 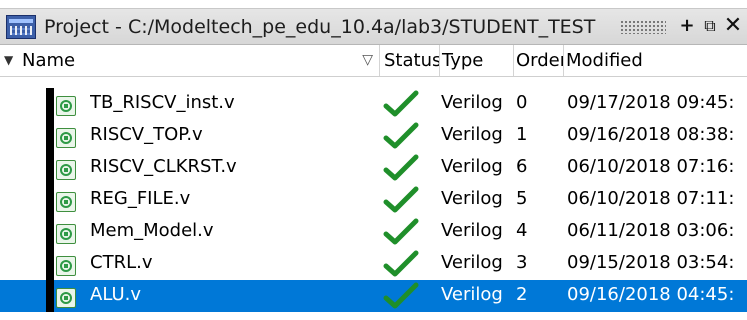 What do you see at coordinates (146, 134) in the screenshot?
I see `file-name: RISCV_TOP.v` at bounding box center [146, 134].